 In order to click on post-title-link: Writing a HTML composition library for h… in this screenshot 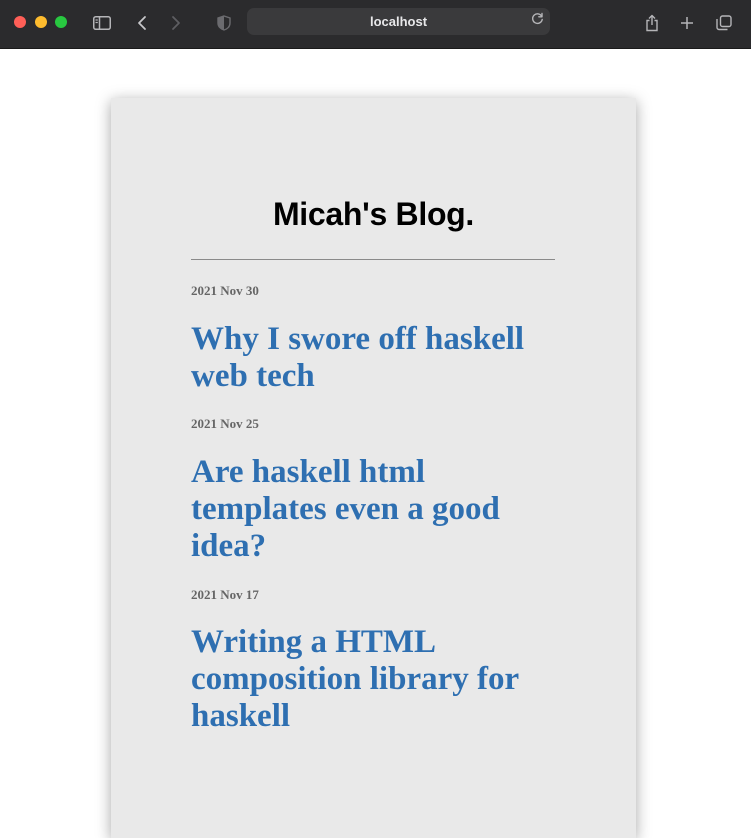, I will do `click(363, 679)`.